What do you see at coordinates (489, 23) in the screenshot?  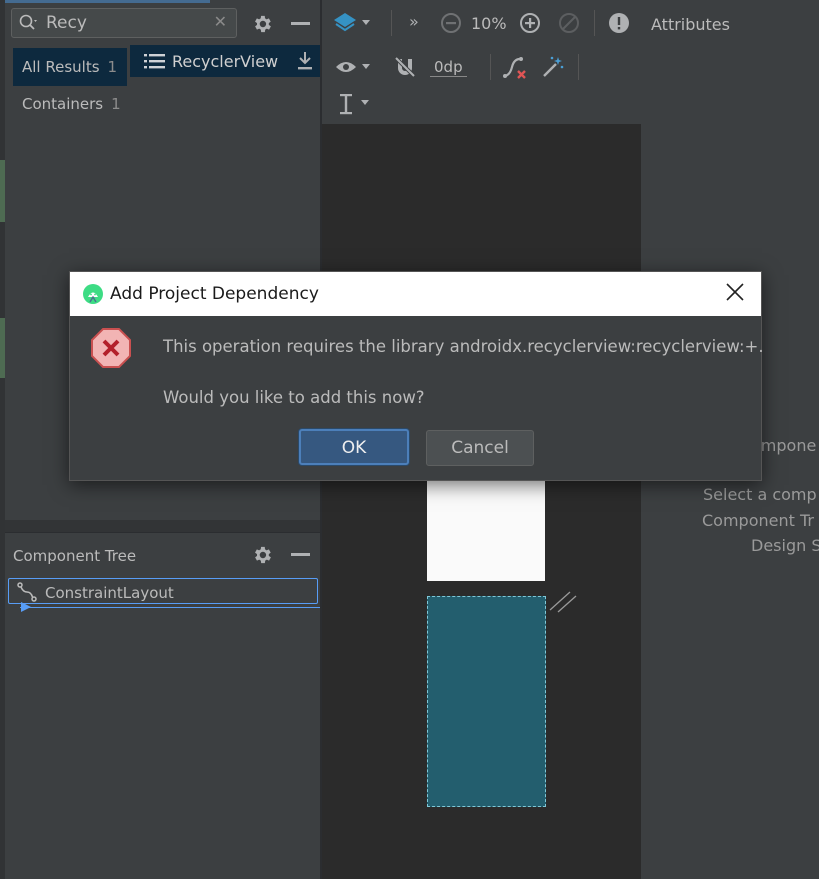 I see `zoom-level: 10%` at bounding box center [489, 23].